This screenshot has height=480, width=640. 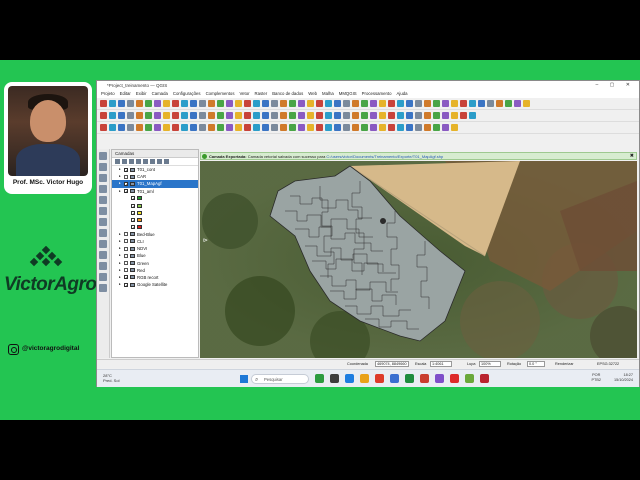 What do you see at coordinates (103, 244) in the screenshot?
I see `add-mesh-icon` at bounding box center [103, 244].